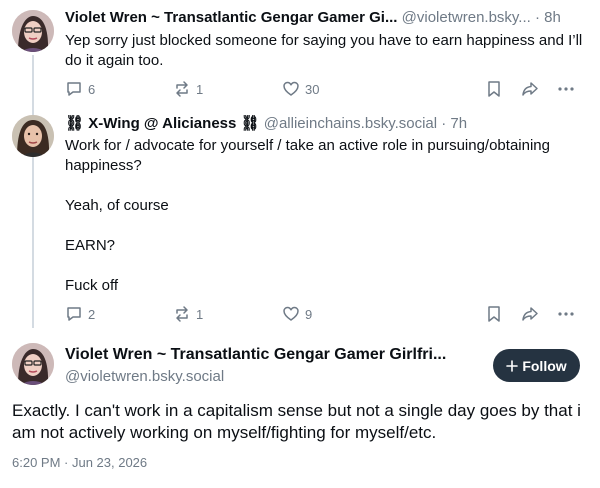 The height and width of the screenshot is (488, 600). What do you see at coordinates (481, 17) in the screenshot?
I see `author-handle-time: @violetwren.bsky... · 8h` at bounding box center [481, 17].